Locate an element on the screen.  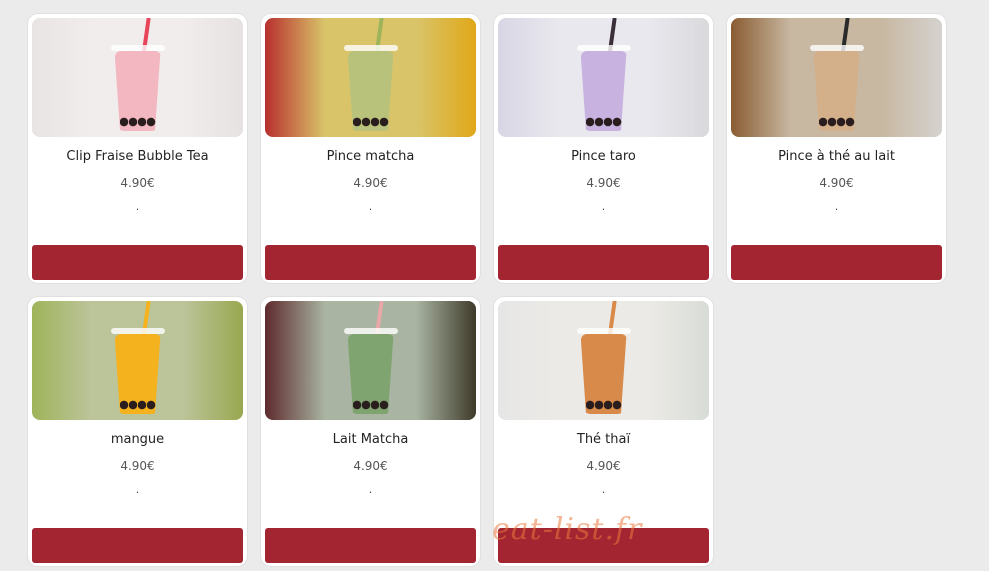
product-card: Lait Matcha 4.90€ . is located at coordinates (370, 431).